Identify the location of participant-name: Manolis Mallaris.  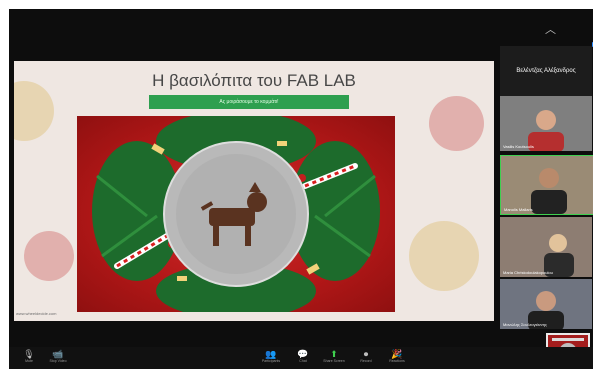
(518, 209).